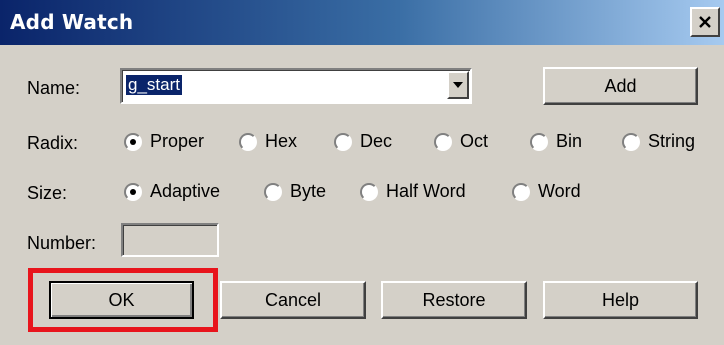 This screenshot has height=345, width=724. I want to click on ok-button-highlight, so click(123, 300).